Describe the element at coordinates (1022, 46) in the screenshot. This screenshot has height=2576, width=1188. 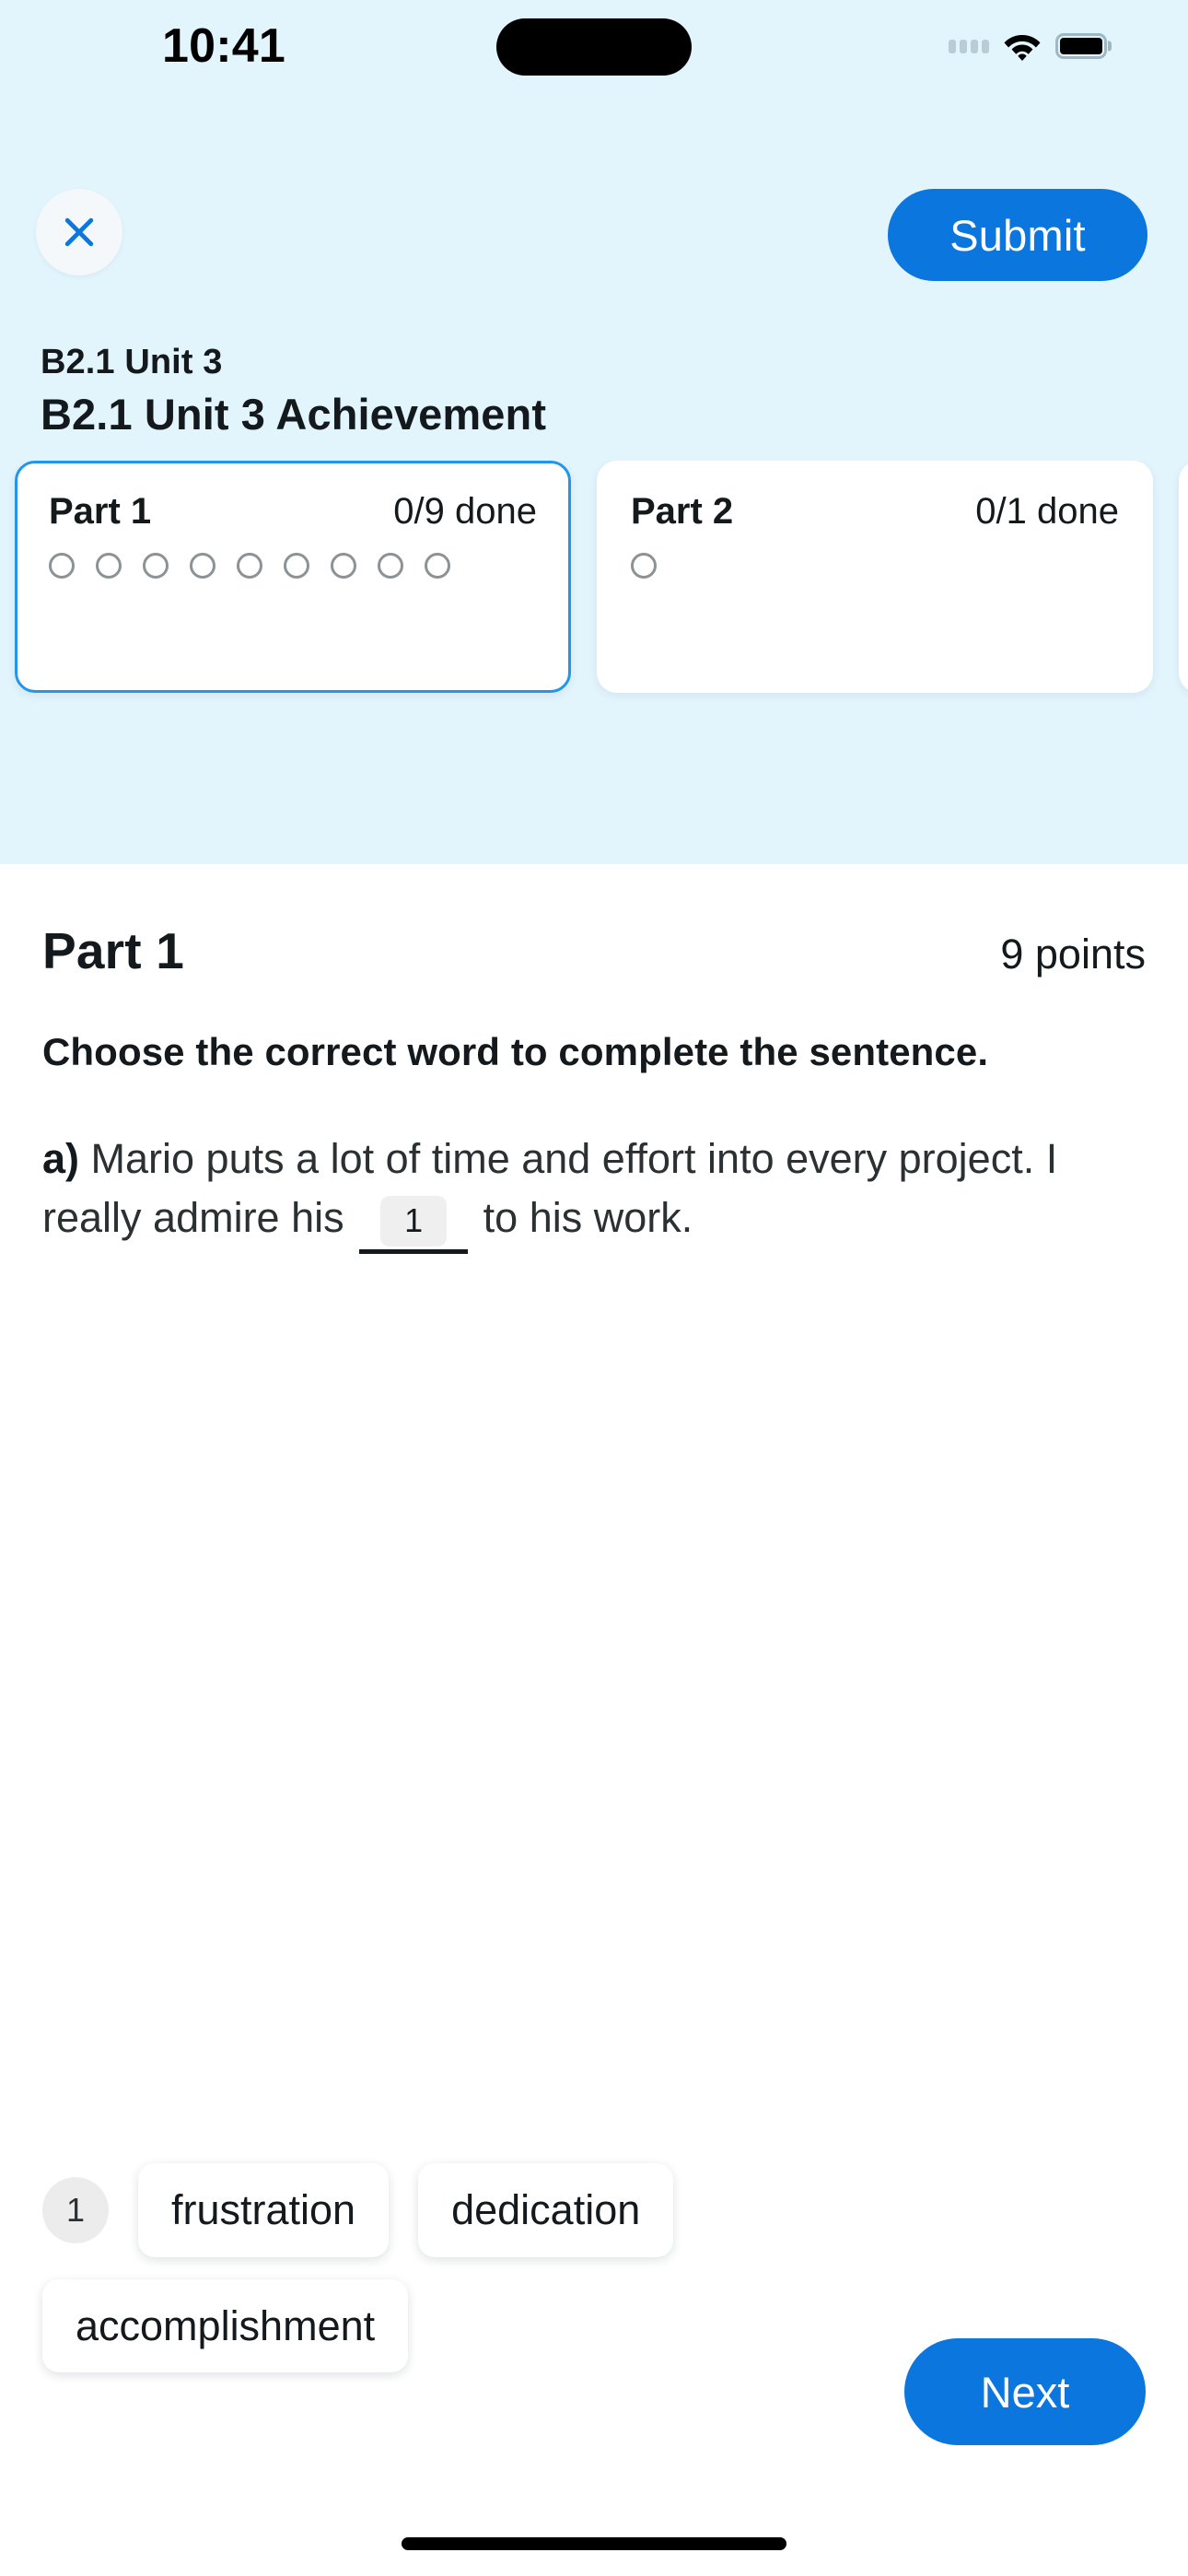
I see `wifi-icon` at that location.